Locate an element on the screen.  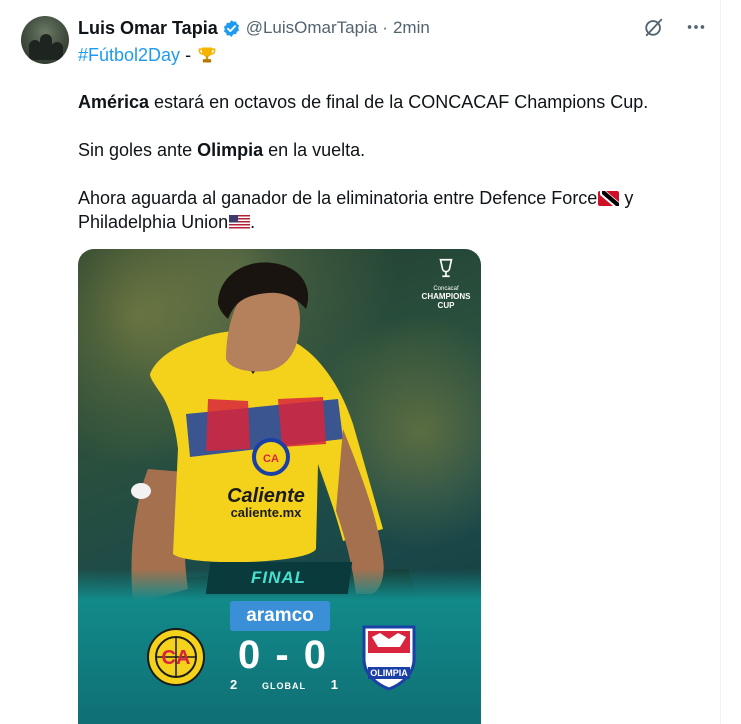
aggregate-score: 2 GLOBAL 1 is located at coordinates (284, 684).